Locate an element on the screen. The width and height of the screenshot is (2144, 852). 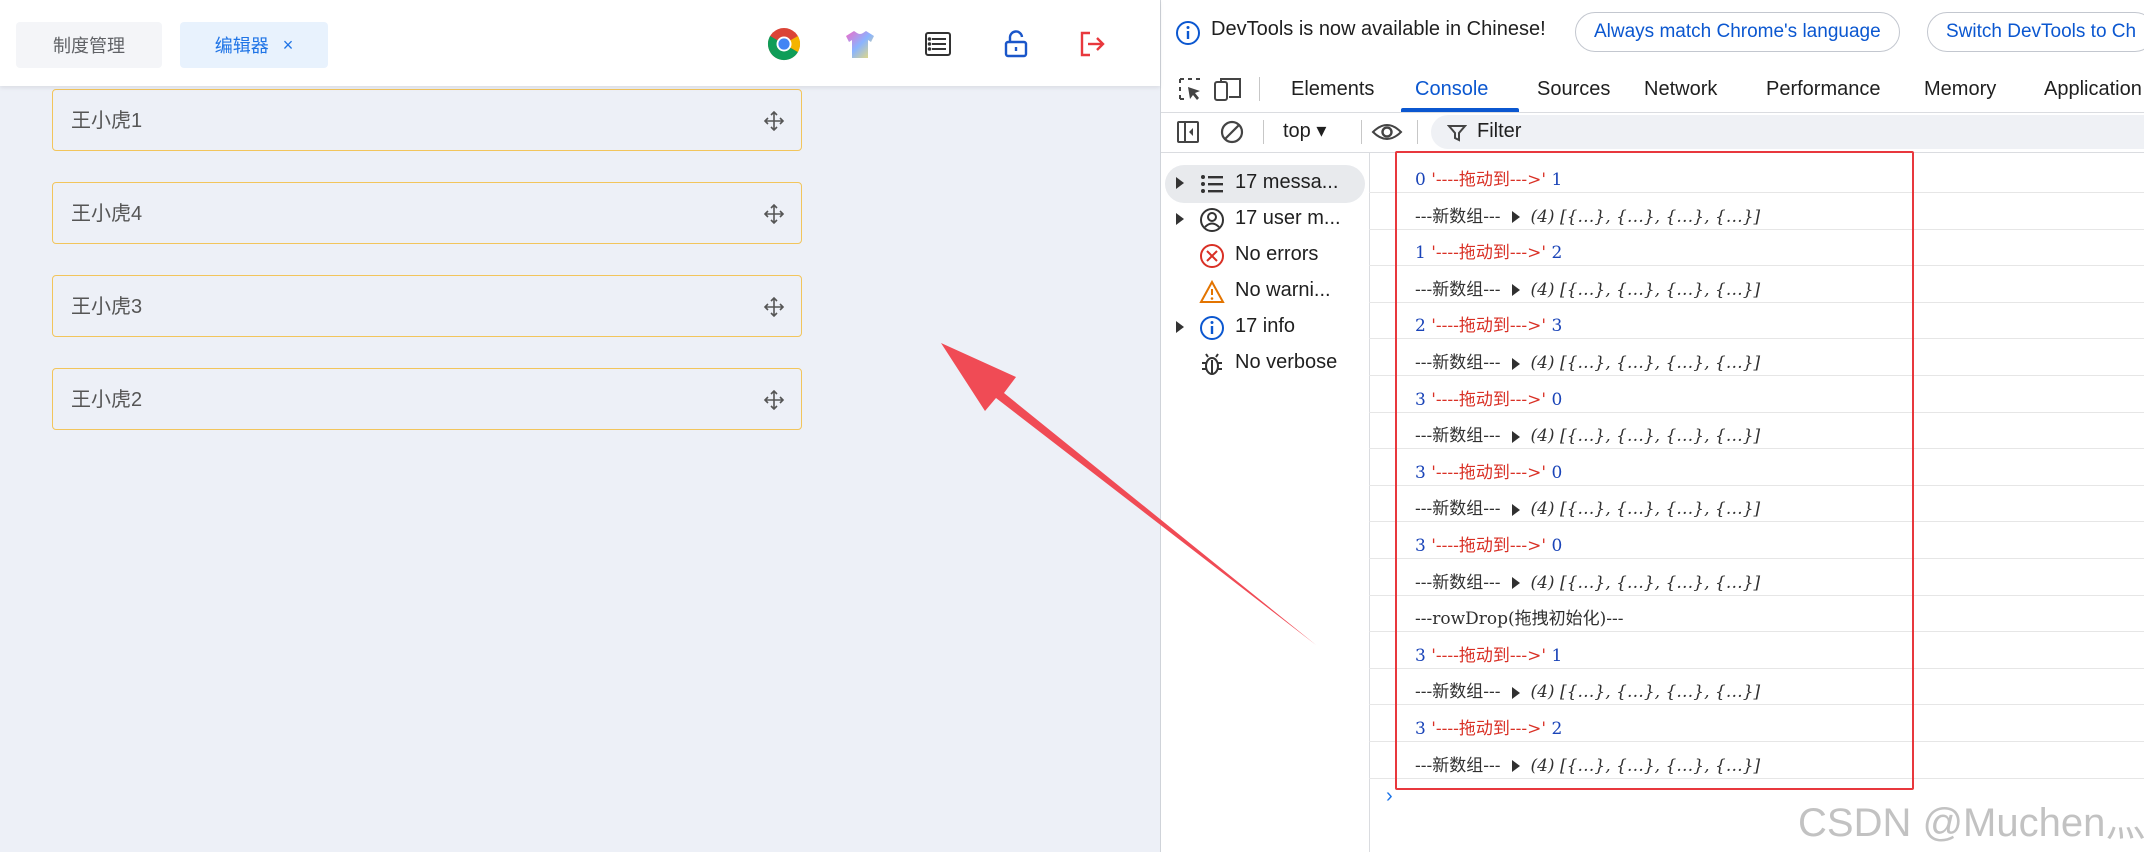
close-icon: × is located at coordinates (288, 45).